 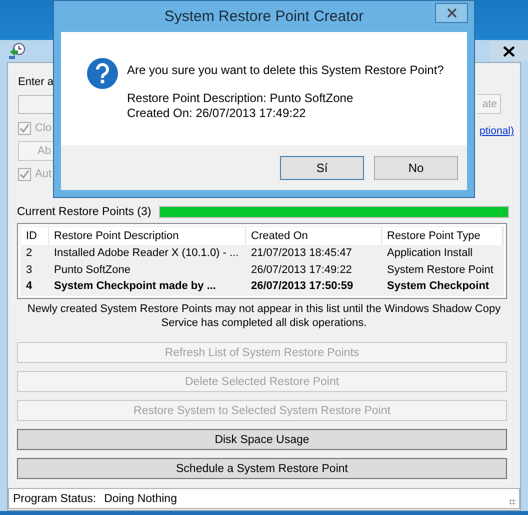 I want to click on dialog-title: System Restore Point Creator, so click(x=264, y=16).